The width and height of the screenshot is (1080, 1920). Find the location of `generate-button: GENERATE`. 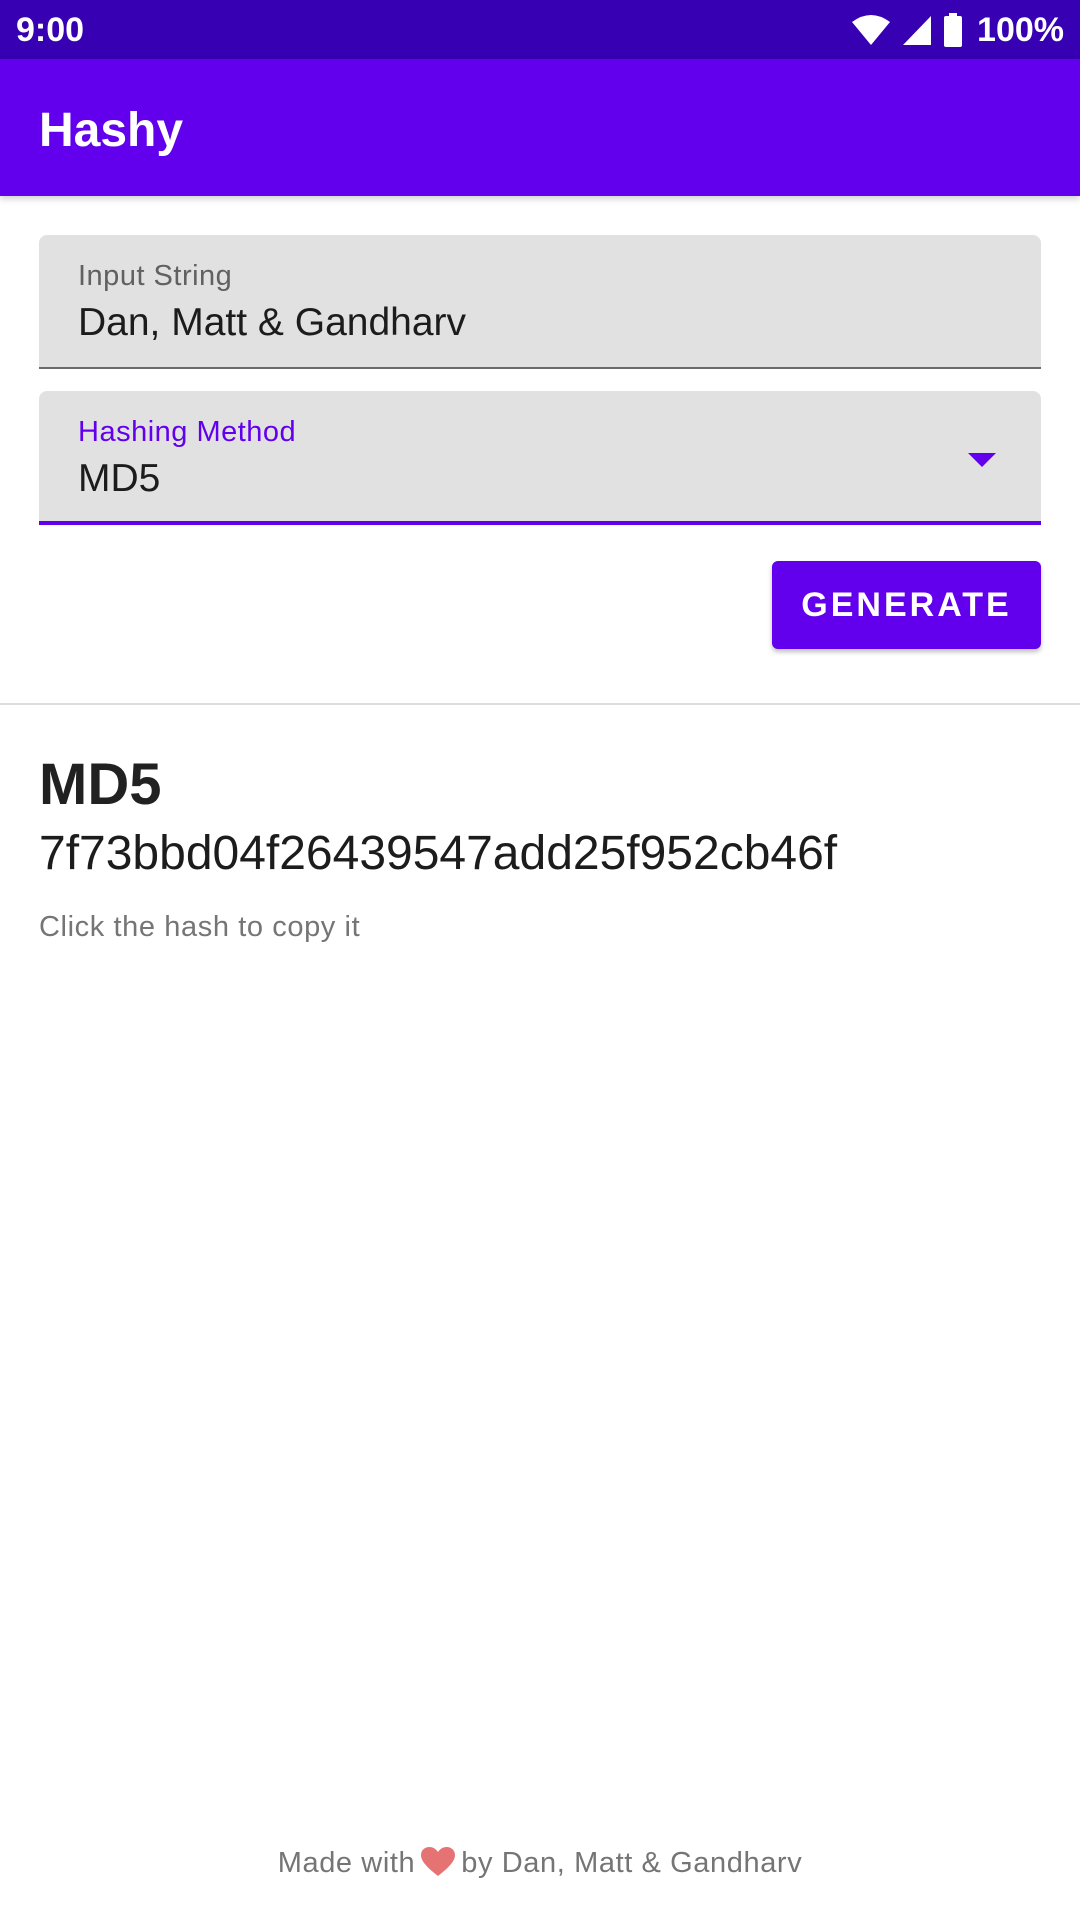

generate-button: GENERATE is located at coordinates (906, 605).